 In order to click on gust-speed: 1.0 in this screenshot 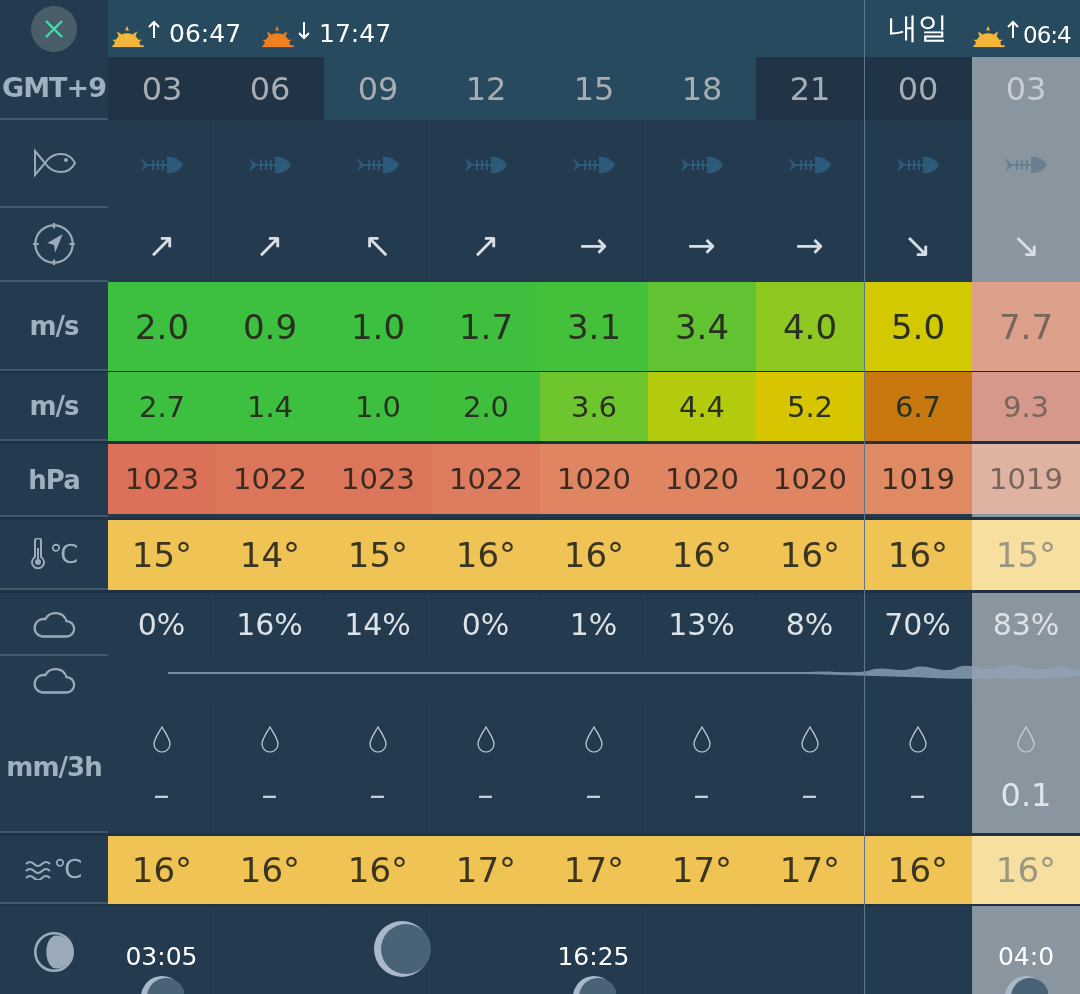, I will do `click(378, 406)`.